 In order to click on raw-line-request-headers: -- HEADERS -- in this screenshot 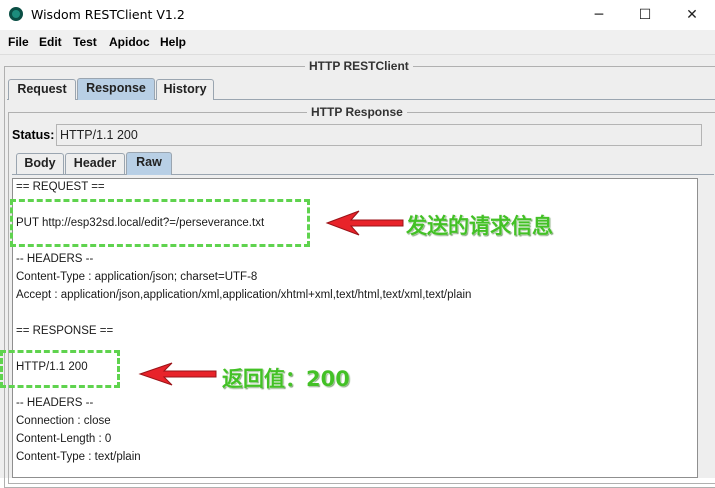, I will do `click(55, 259)`.